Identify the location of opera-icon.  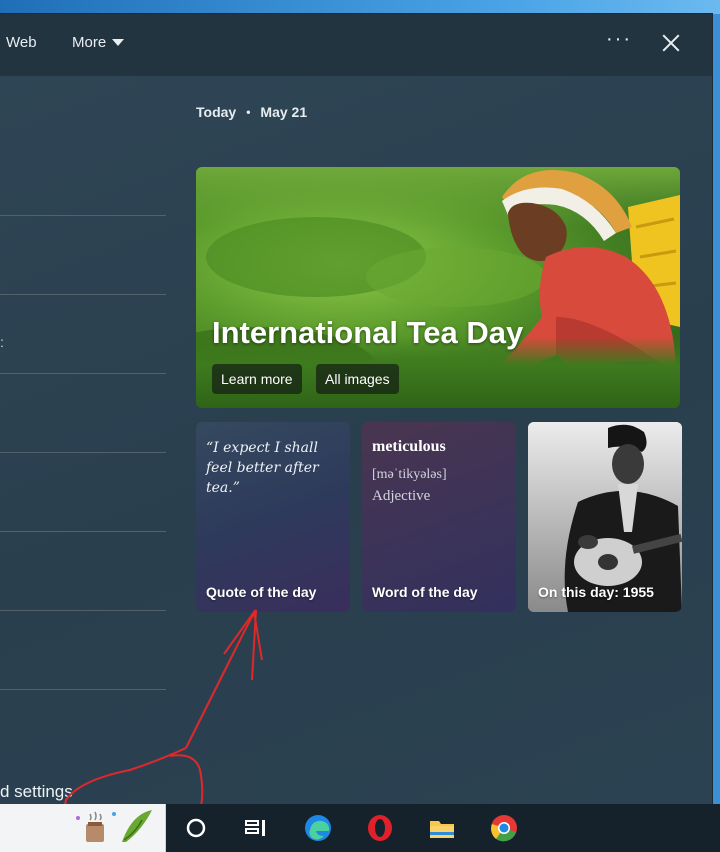
(380, 828).